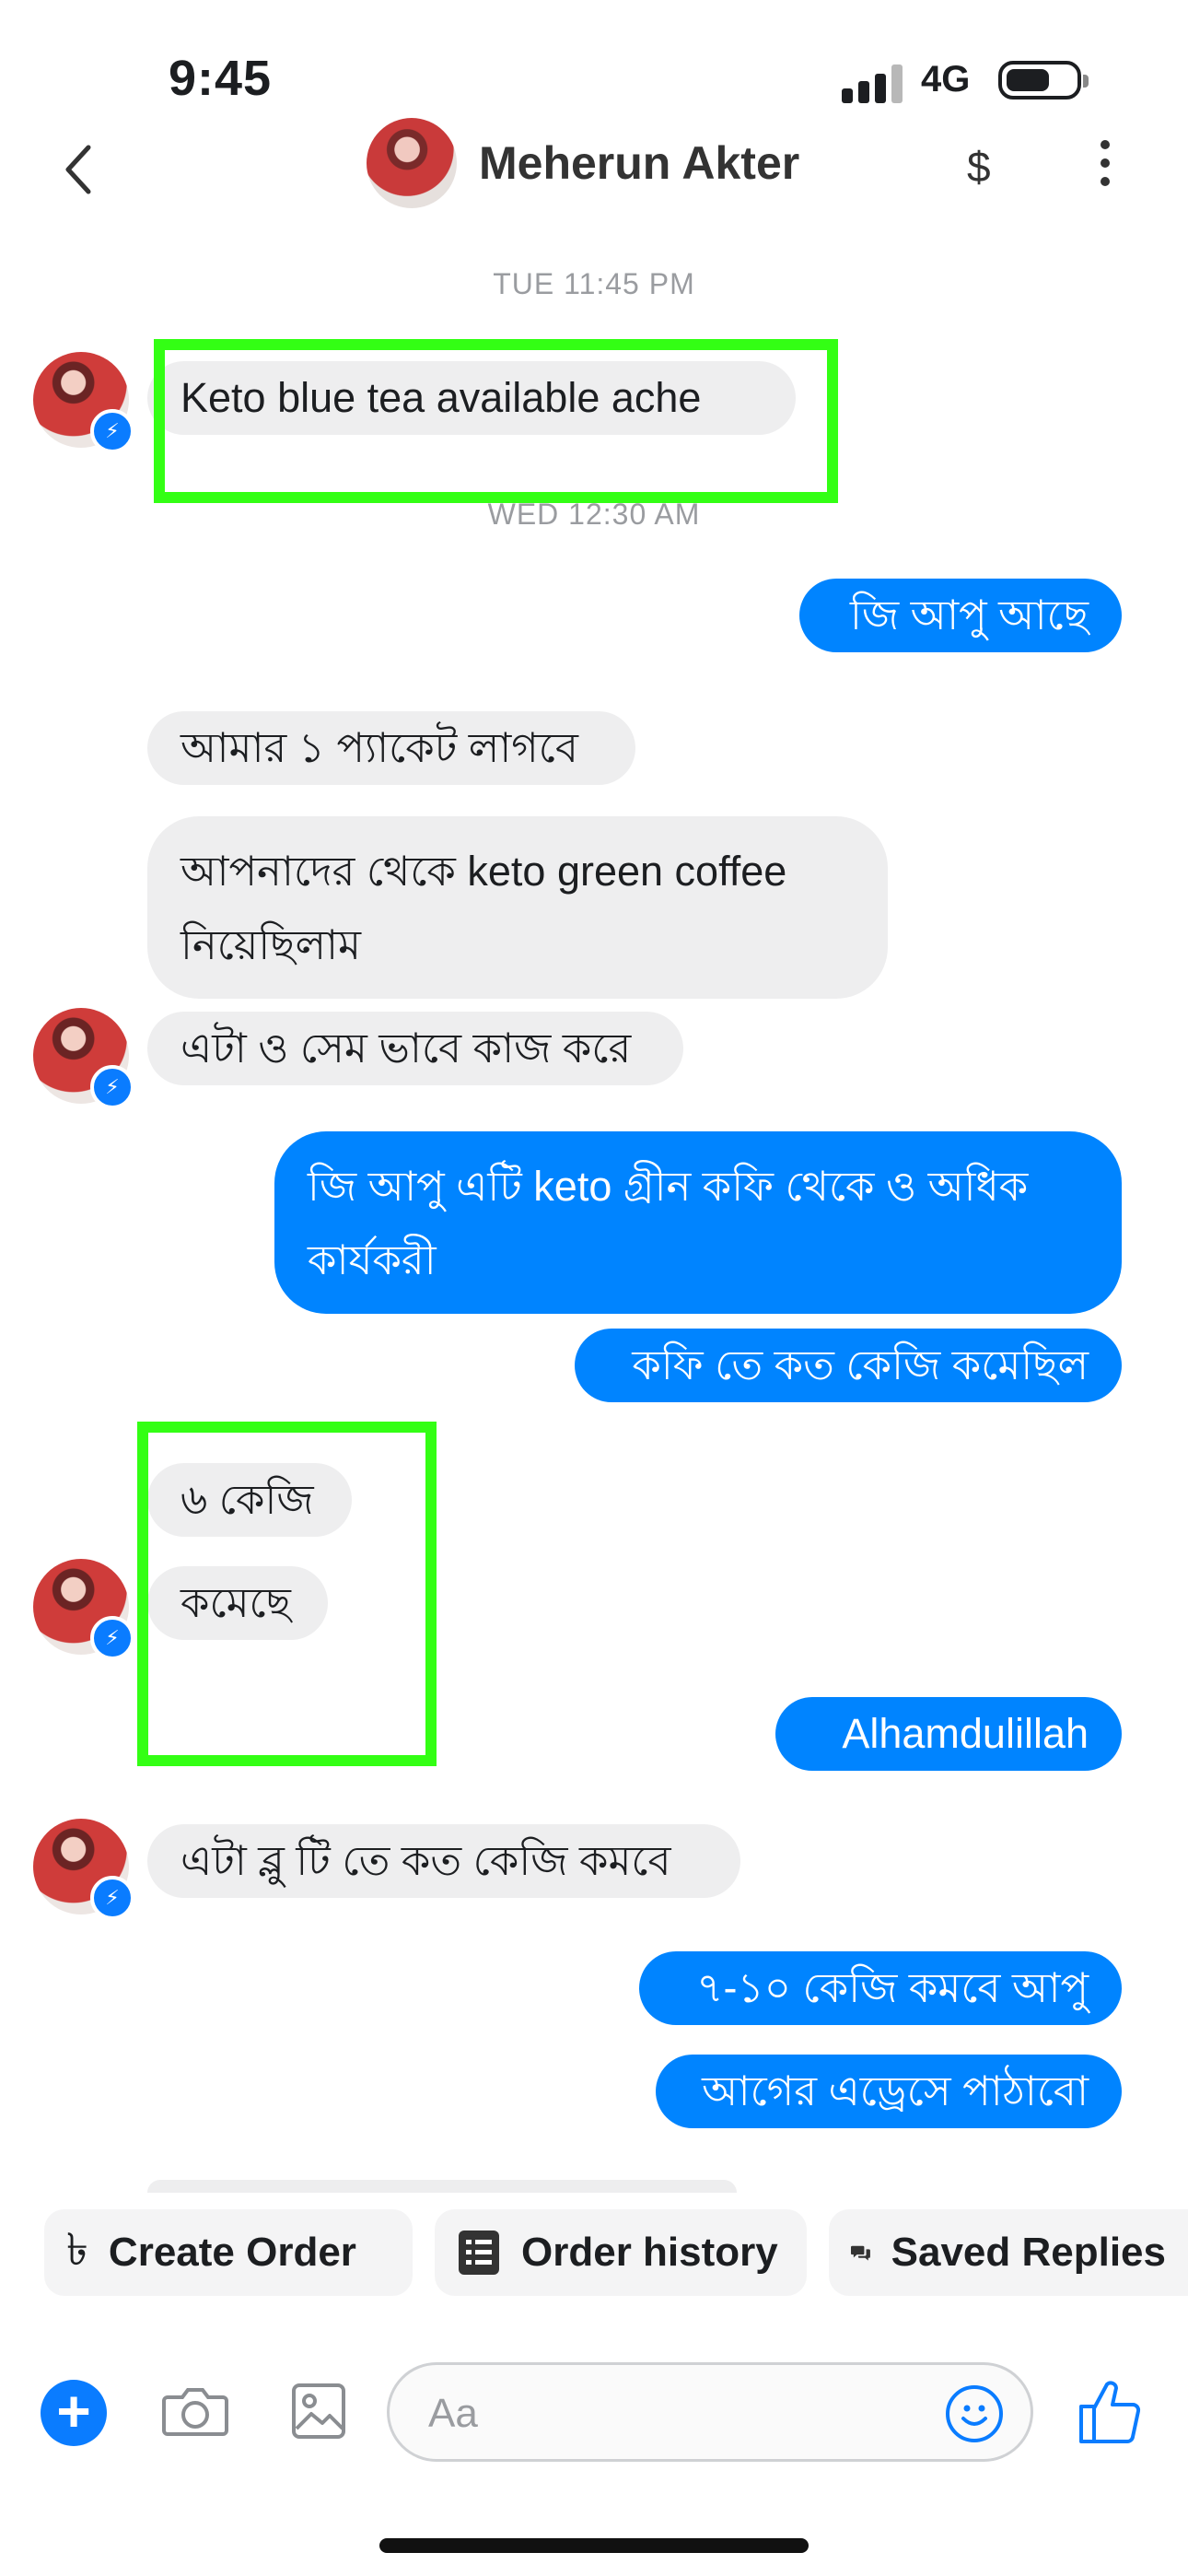 The width and height of the screenshot is (1188, 2576). Describe the element at coordinates (594, 2545) in the screenshot. I see `home-indicator` at that location.